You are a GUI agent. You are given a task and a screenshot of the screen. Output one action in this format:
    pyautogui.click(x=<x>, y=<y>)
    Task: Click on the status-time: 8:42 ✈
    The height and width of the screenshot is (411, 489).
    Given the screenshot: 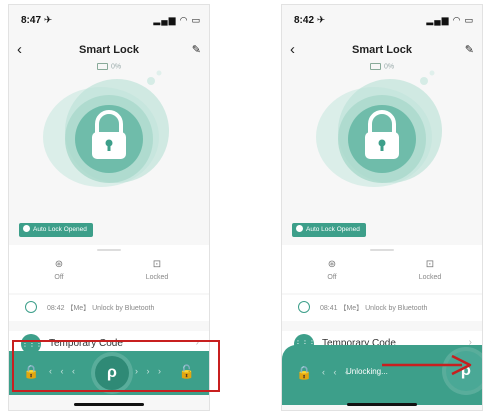 What is the action you would take?
    pyautogui.click(x=310, y=20)
    